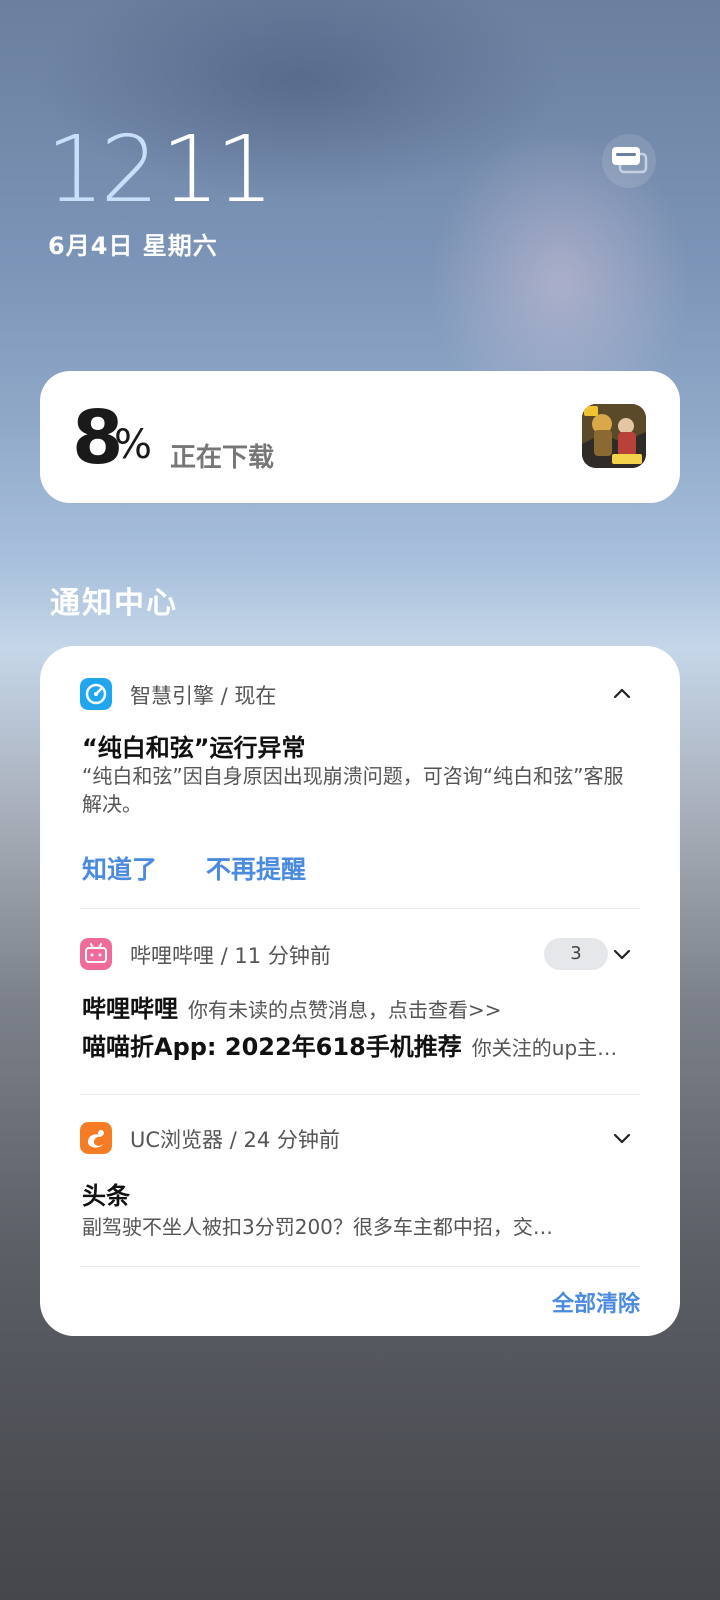 The image size is (720, 1600). I want to click on chevron-up-icon, so click(622, 693).